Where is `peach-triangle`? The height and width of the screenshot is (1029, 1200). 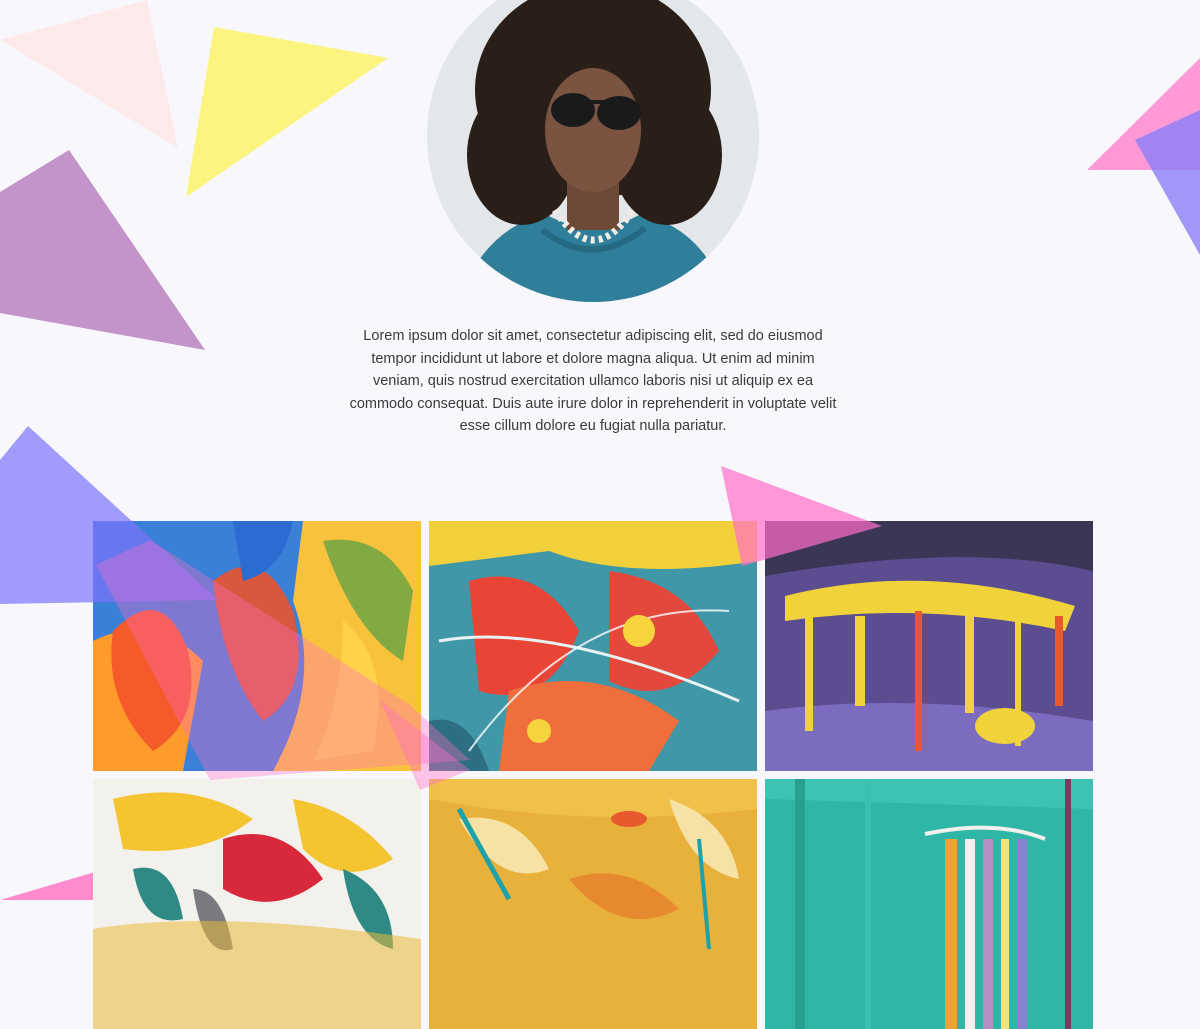
peach-triangle is located at coordinates (89, 74).